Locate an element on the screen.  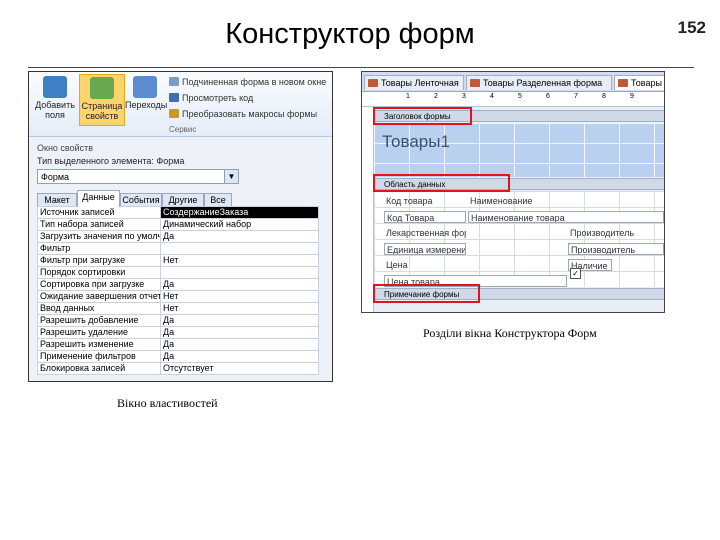
transitions-button: Переходы is located at coordinates (146, 99).